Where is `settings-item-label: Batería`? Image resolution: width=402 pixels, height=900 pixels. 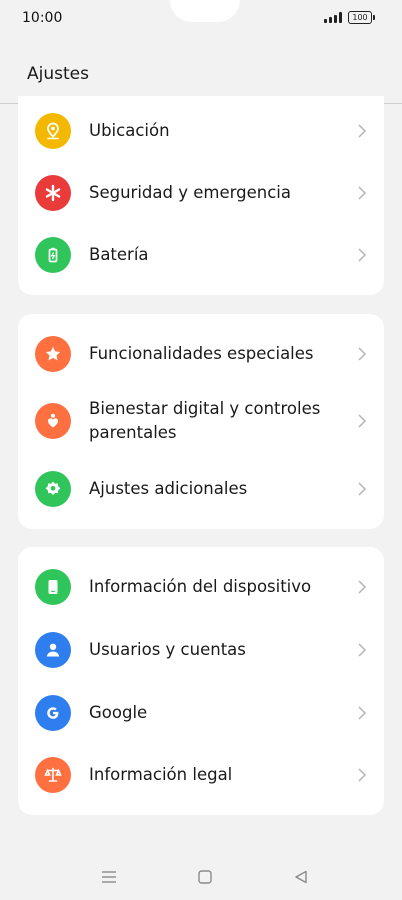 settings-item-label: Batería is located at coordinates (119, 254).